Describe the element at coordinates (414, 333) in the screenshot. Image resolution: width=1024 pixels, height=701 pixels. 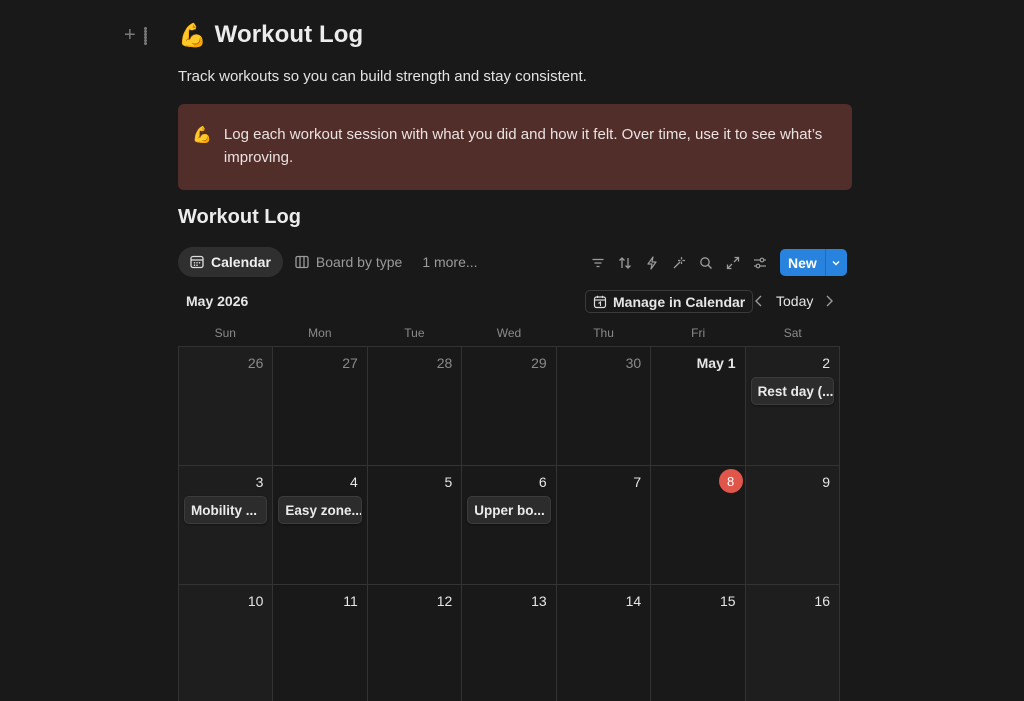
I see `weekday-label: Tue` at that location.